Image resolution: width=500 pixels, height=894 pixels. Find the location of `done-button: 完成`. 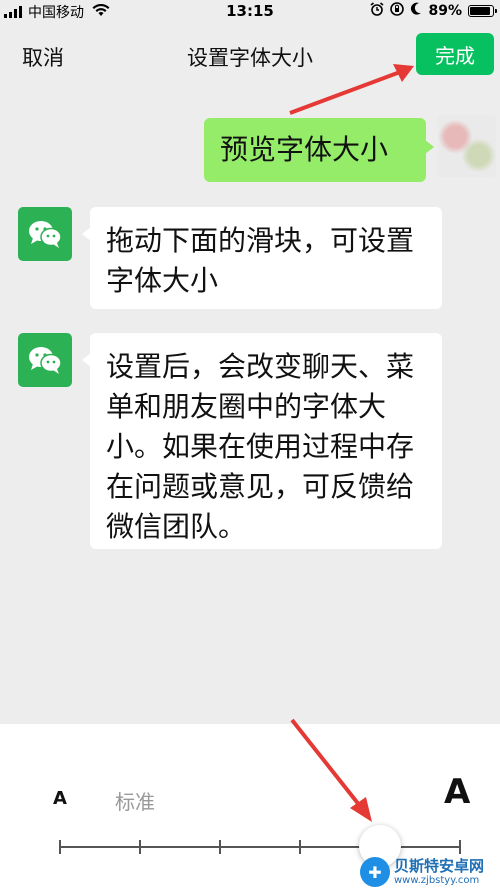

done-button: 完成 is located at coordinates (455, 54).